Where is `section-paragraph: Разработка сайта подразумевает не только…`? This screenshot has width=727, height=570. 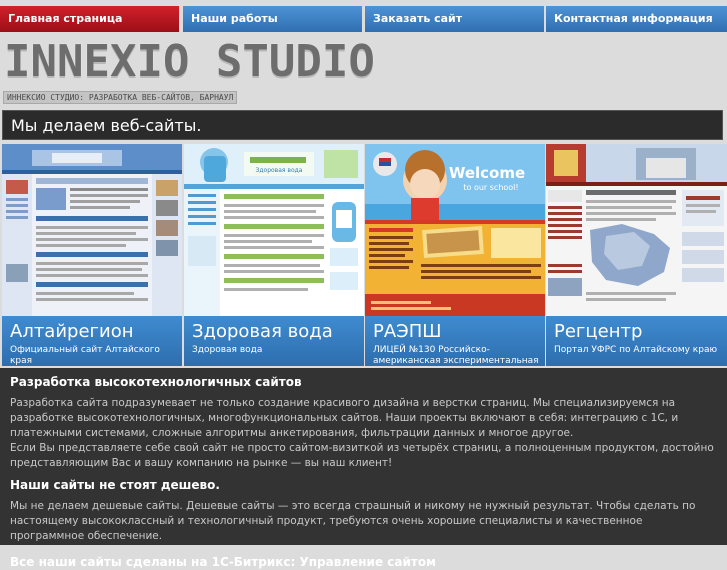 section-paragraph: Разработка сайта подразумевает не только… is located at coordinates (344, 418).